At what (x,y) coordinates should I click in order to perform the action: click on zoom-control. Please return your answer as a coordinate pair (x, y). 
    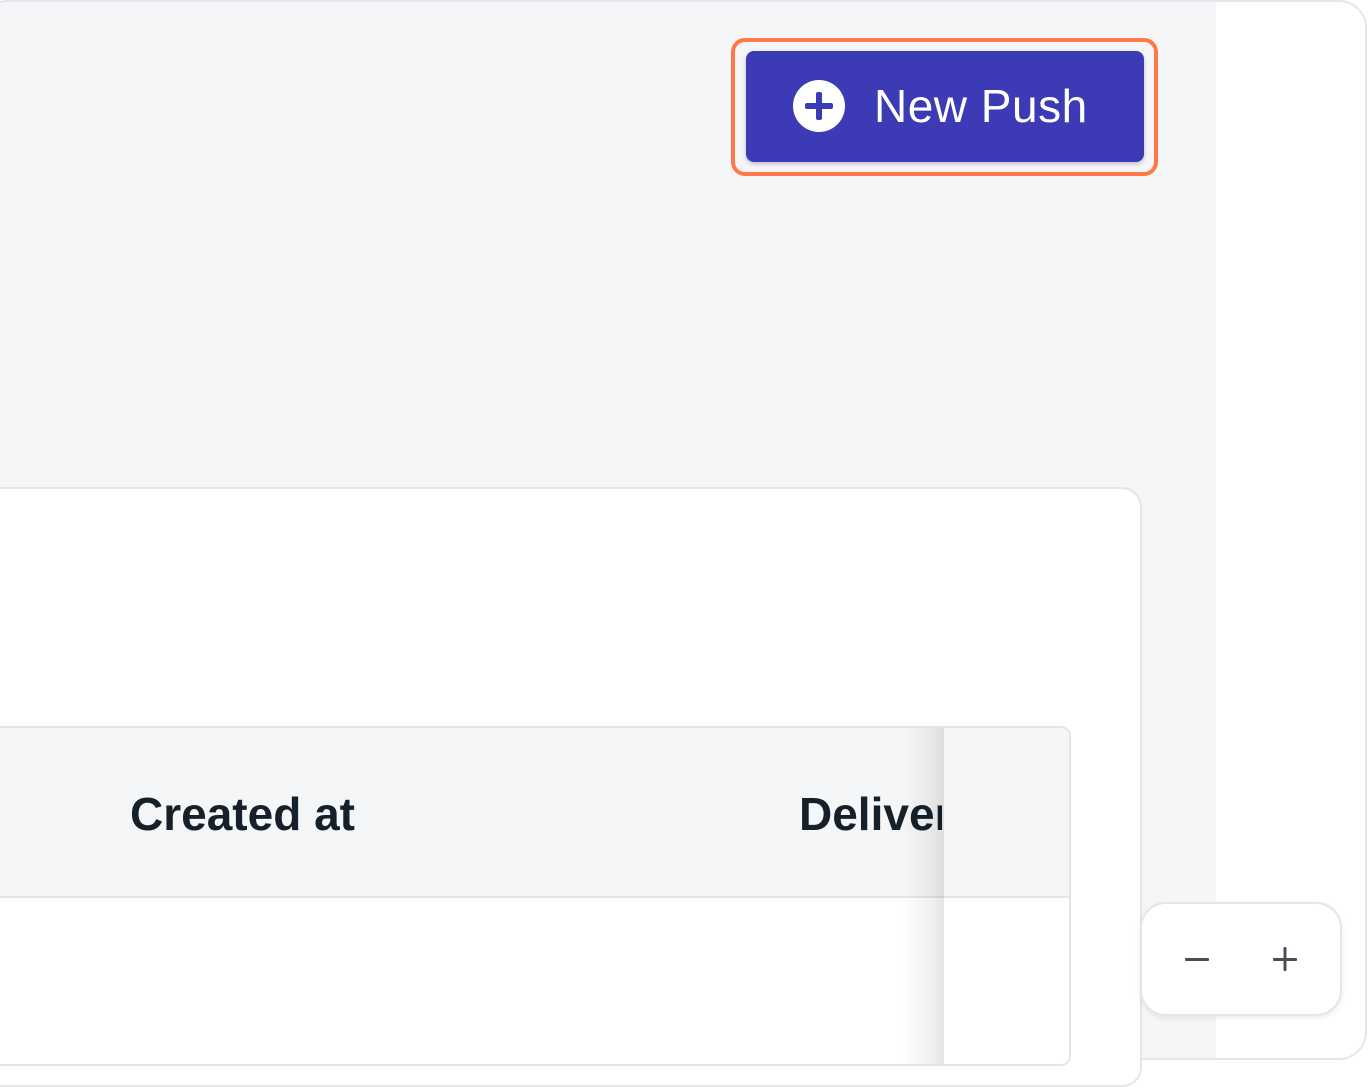
    Looking at the image, I should click on (1241, 959).